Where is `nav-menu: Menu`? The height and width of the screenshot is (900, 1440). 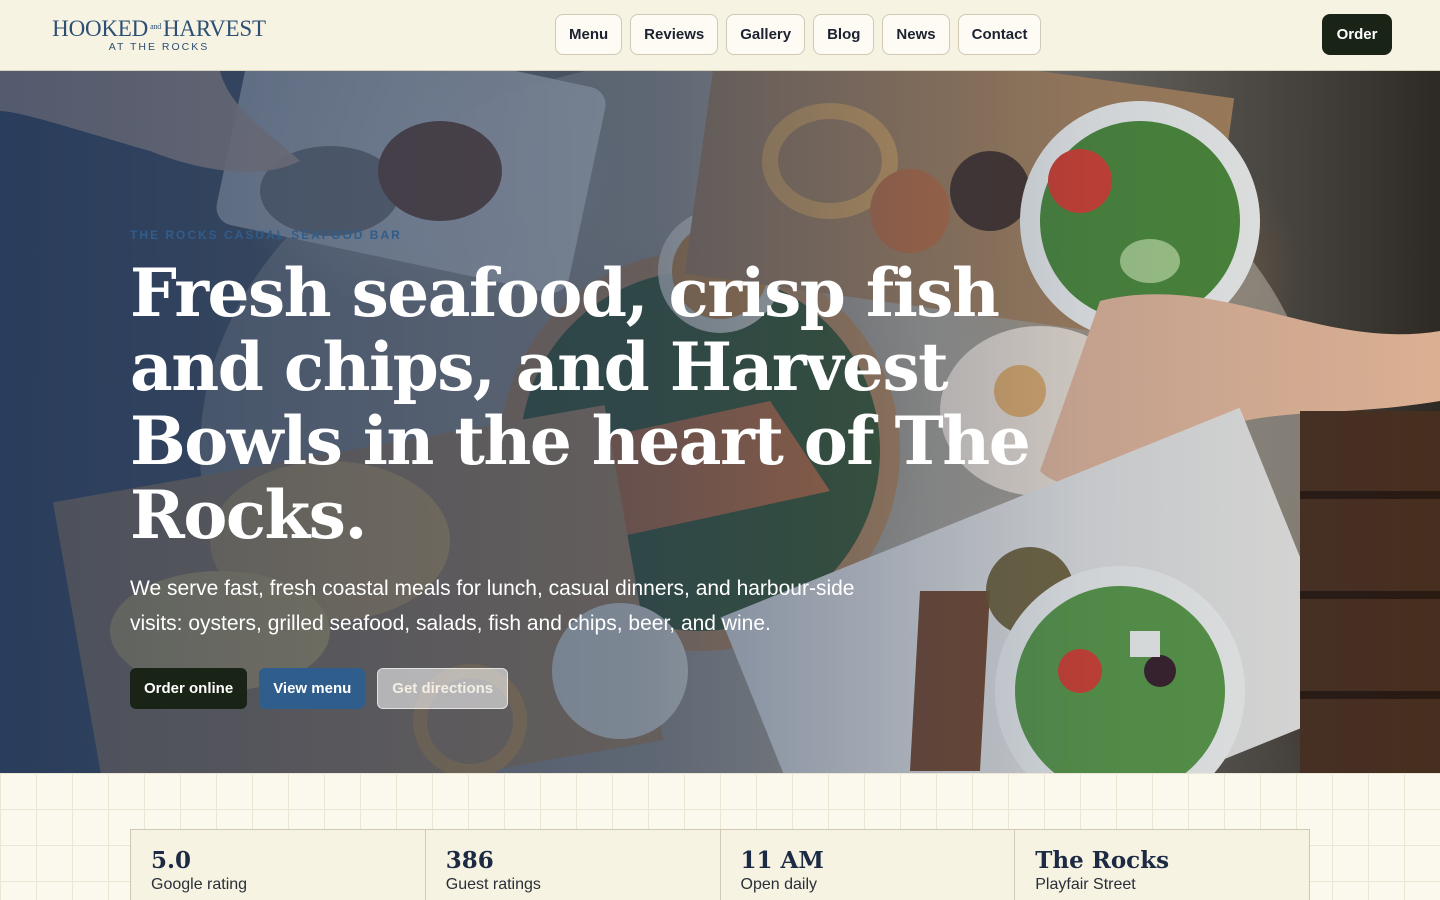 nav-menu: Menu is located at coordinates (589, 34).